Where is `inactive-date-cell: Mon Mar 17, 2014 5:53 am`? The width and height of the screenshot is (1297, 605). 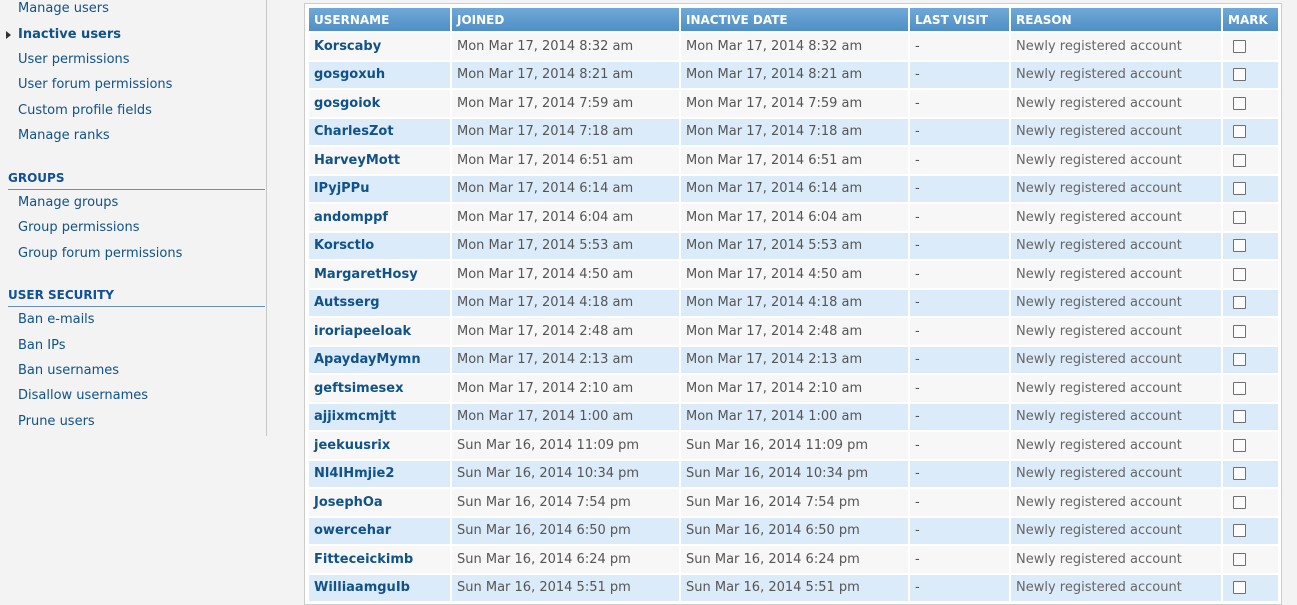
inactive-date-cell: Mon Mar 17, 2014 5:53 am is located at coordinates (795, 246).